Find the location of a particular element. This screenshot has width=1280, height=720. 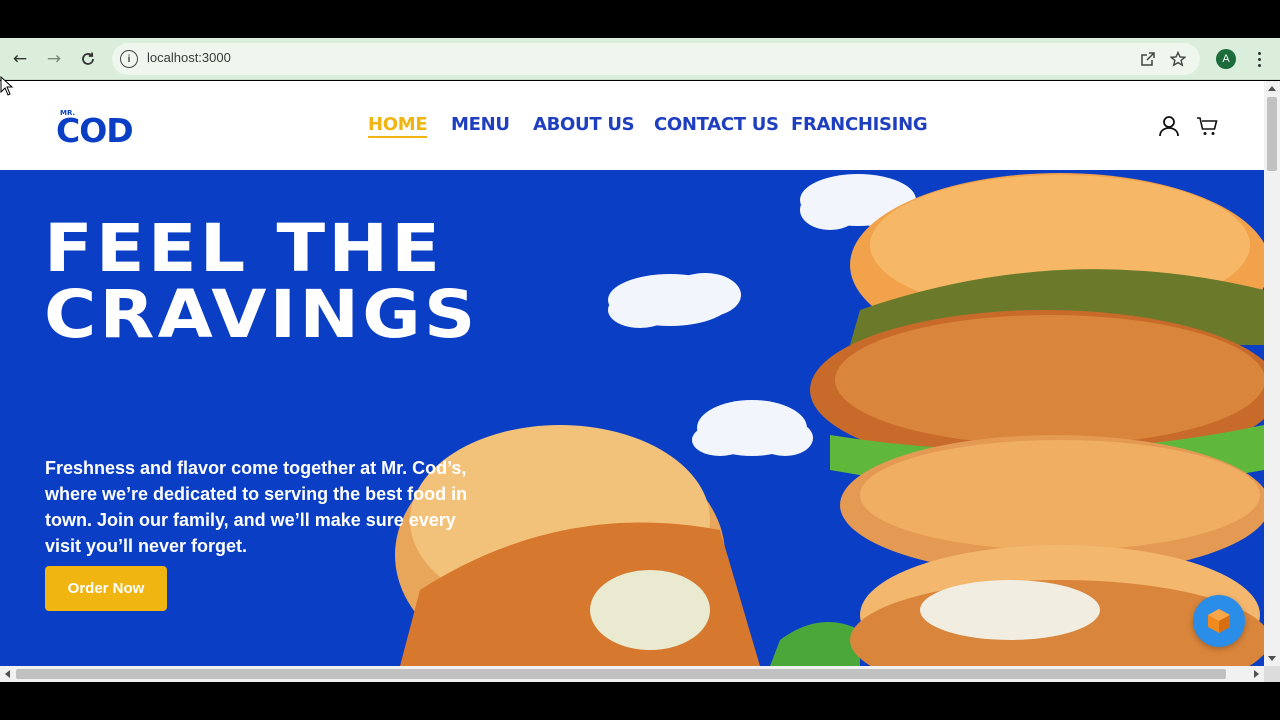

mouse-cursor-icon is located at coordinates (7, 86).